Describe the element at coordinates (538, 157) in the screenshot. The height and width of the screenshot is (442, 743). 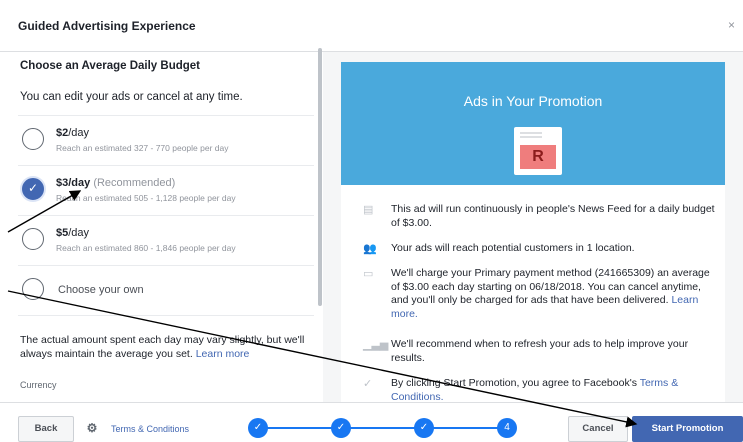
I see `ad-logo-letter: R` at that location.